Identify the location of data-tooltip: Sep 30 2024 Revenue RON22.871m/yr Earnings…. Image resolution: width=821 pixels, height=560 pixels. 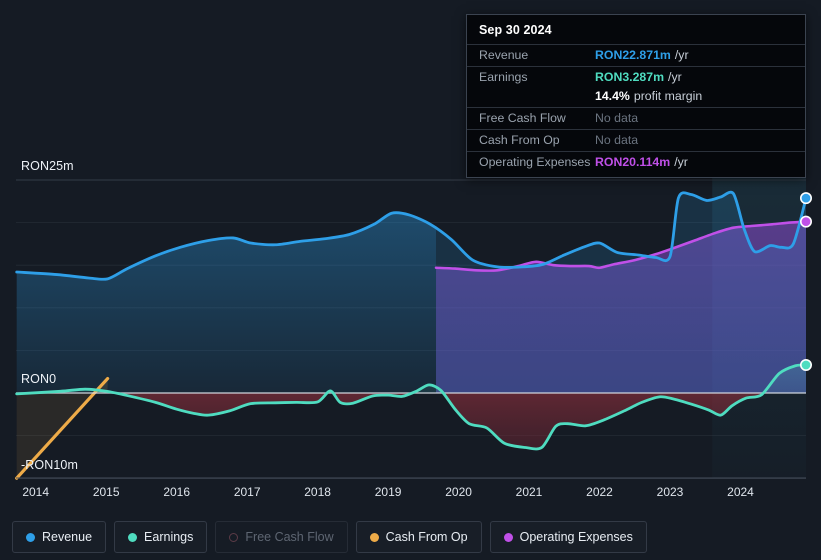
(636, 96).